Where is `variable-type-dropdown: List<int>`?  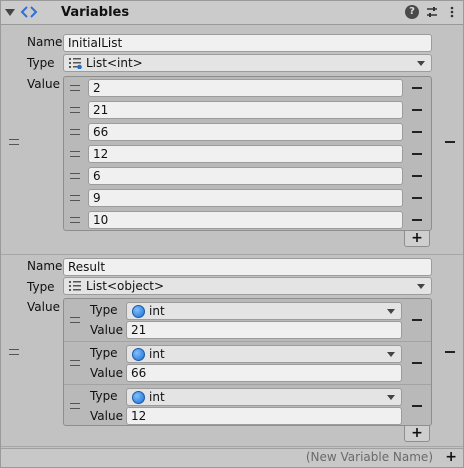 variable-type-dropdown: List<int> is located at coordinates (247, 63).